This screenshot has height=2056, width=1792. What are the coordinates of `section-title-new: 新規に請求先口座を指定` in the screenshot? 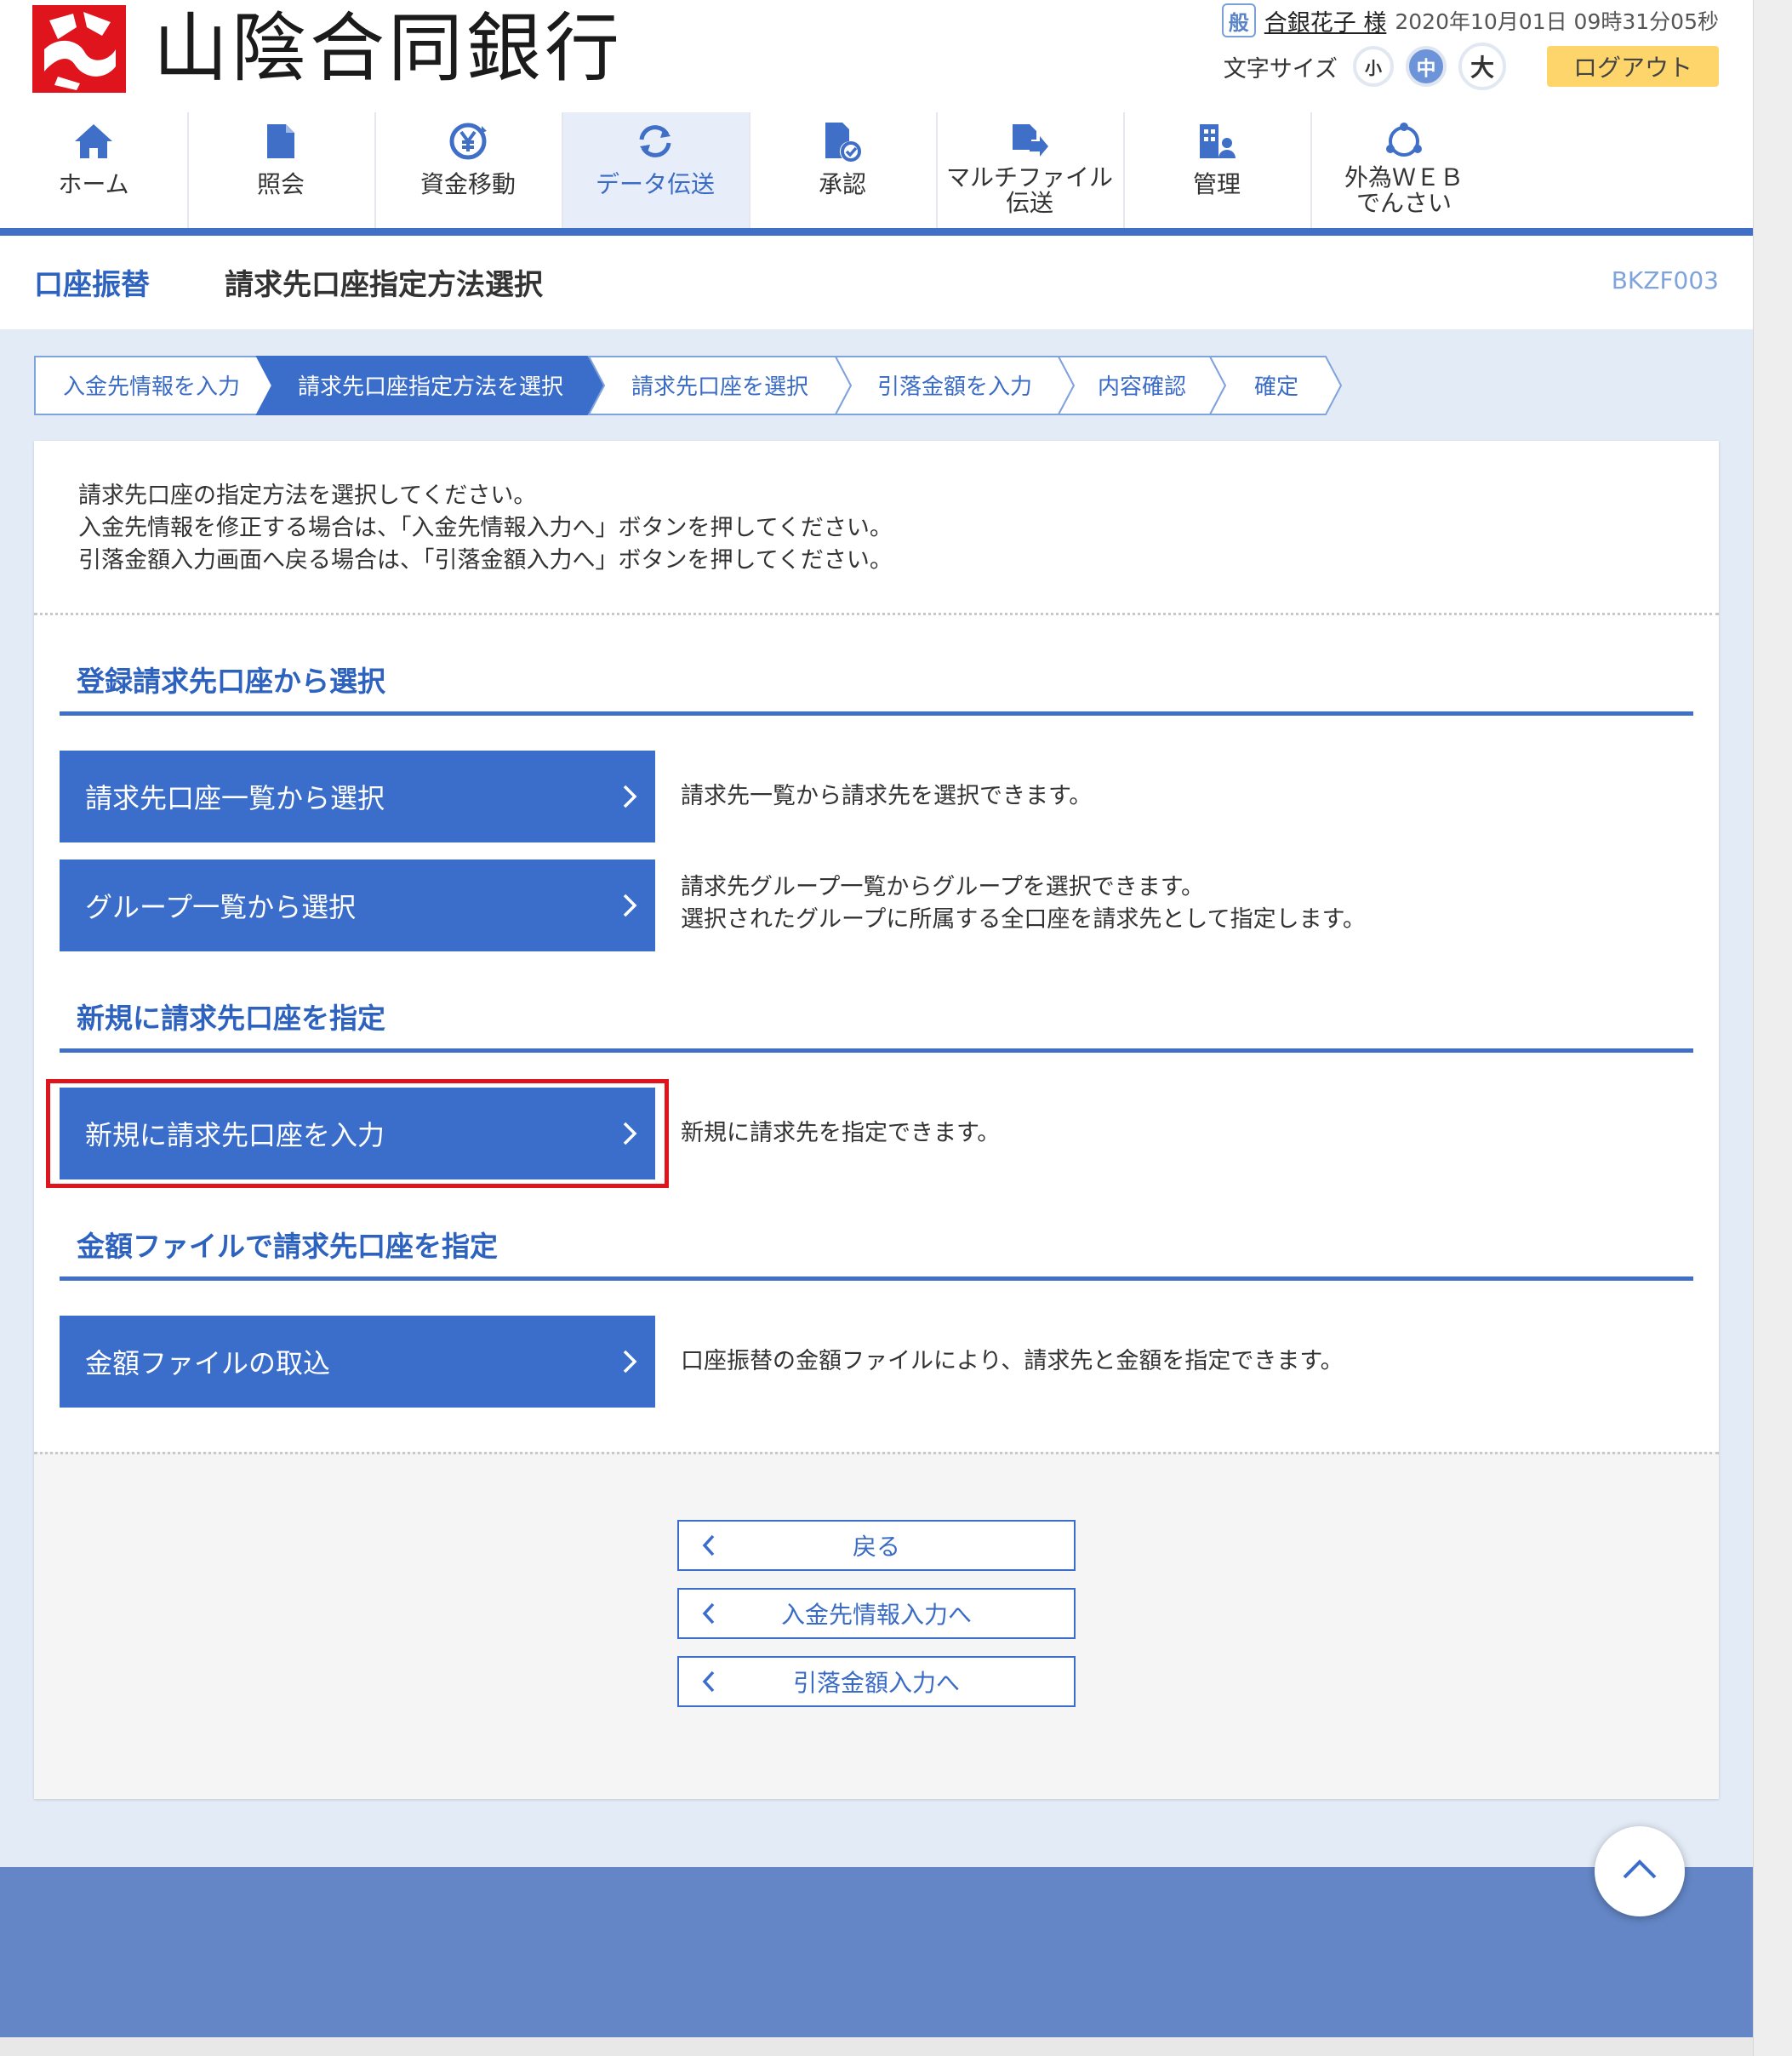 It's located at (231, 1019).